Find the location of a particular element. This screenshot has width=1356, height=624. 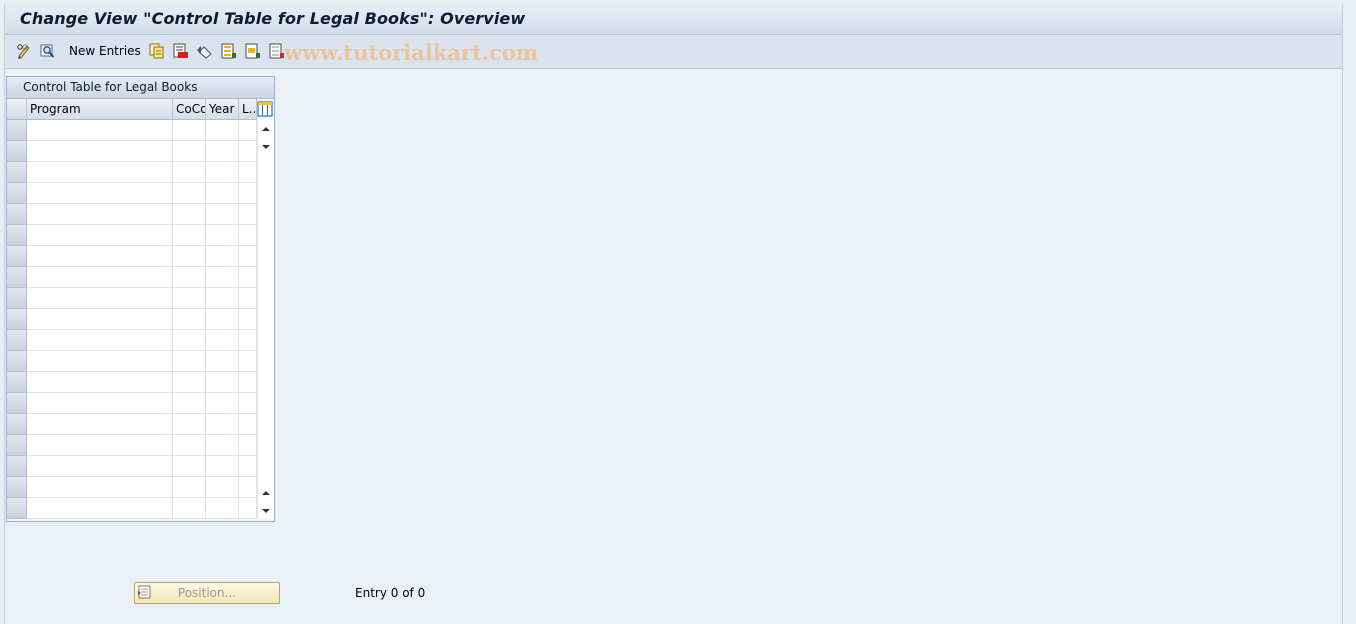

select-all-rows-corner is located at coordinates (17, 109).